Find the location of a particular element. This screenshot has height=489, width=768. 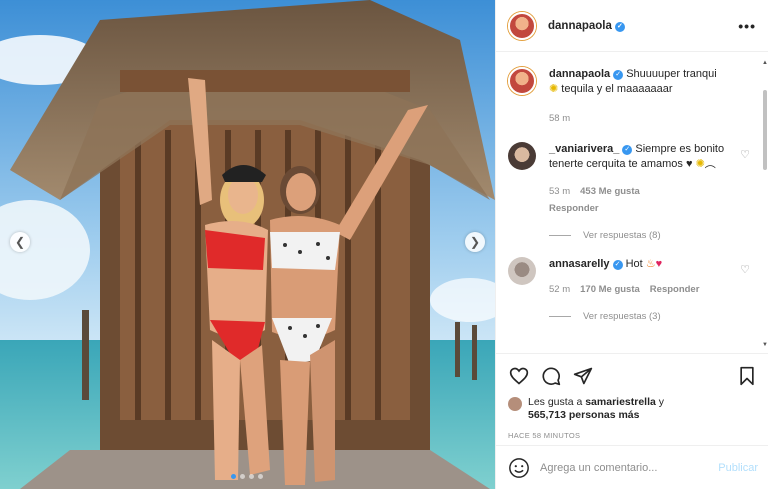

fire-emoji-icon: ♨ is located at coordinates (650, 264).